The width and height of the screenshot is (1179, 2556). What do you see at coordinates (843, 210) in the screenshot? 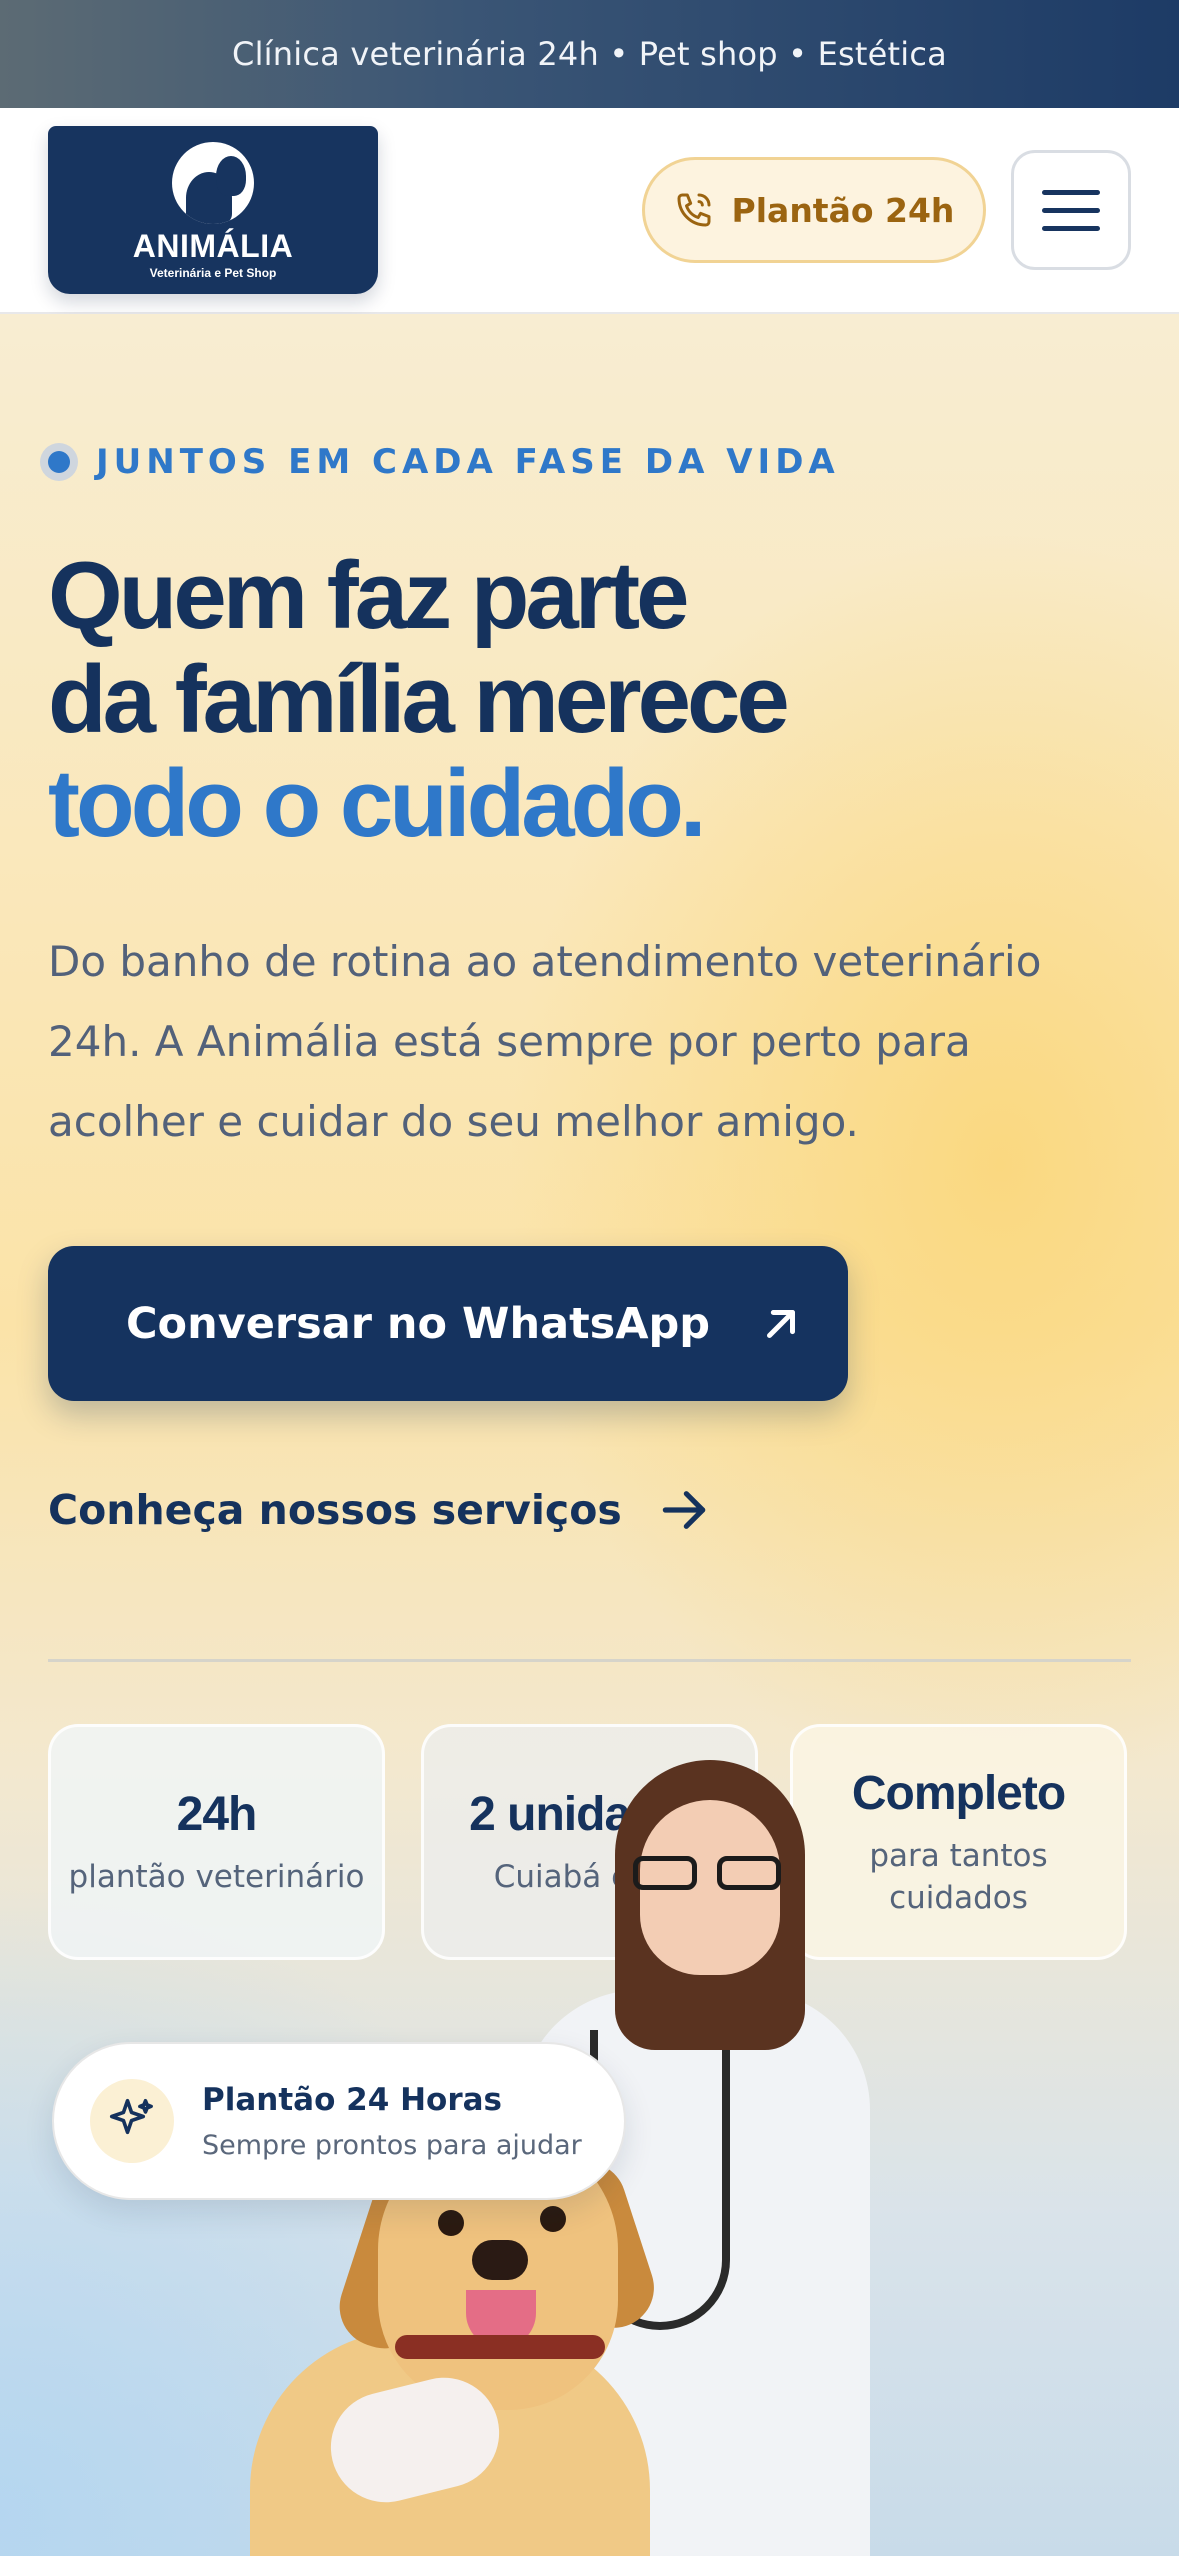
I see `plantao-button-label: Plantão 24h` at bounding box center [843, 210].